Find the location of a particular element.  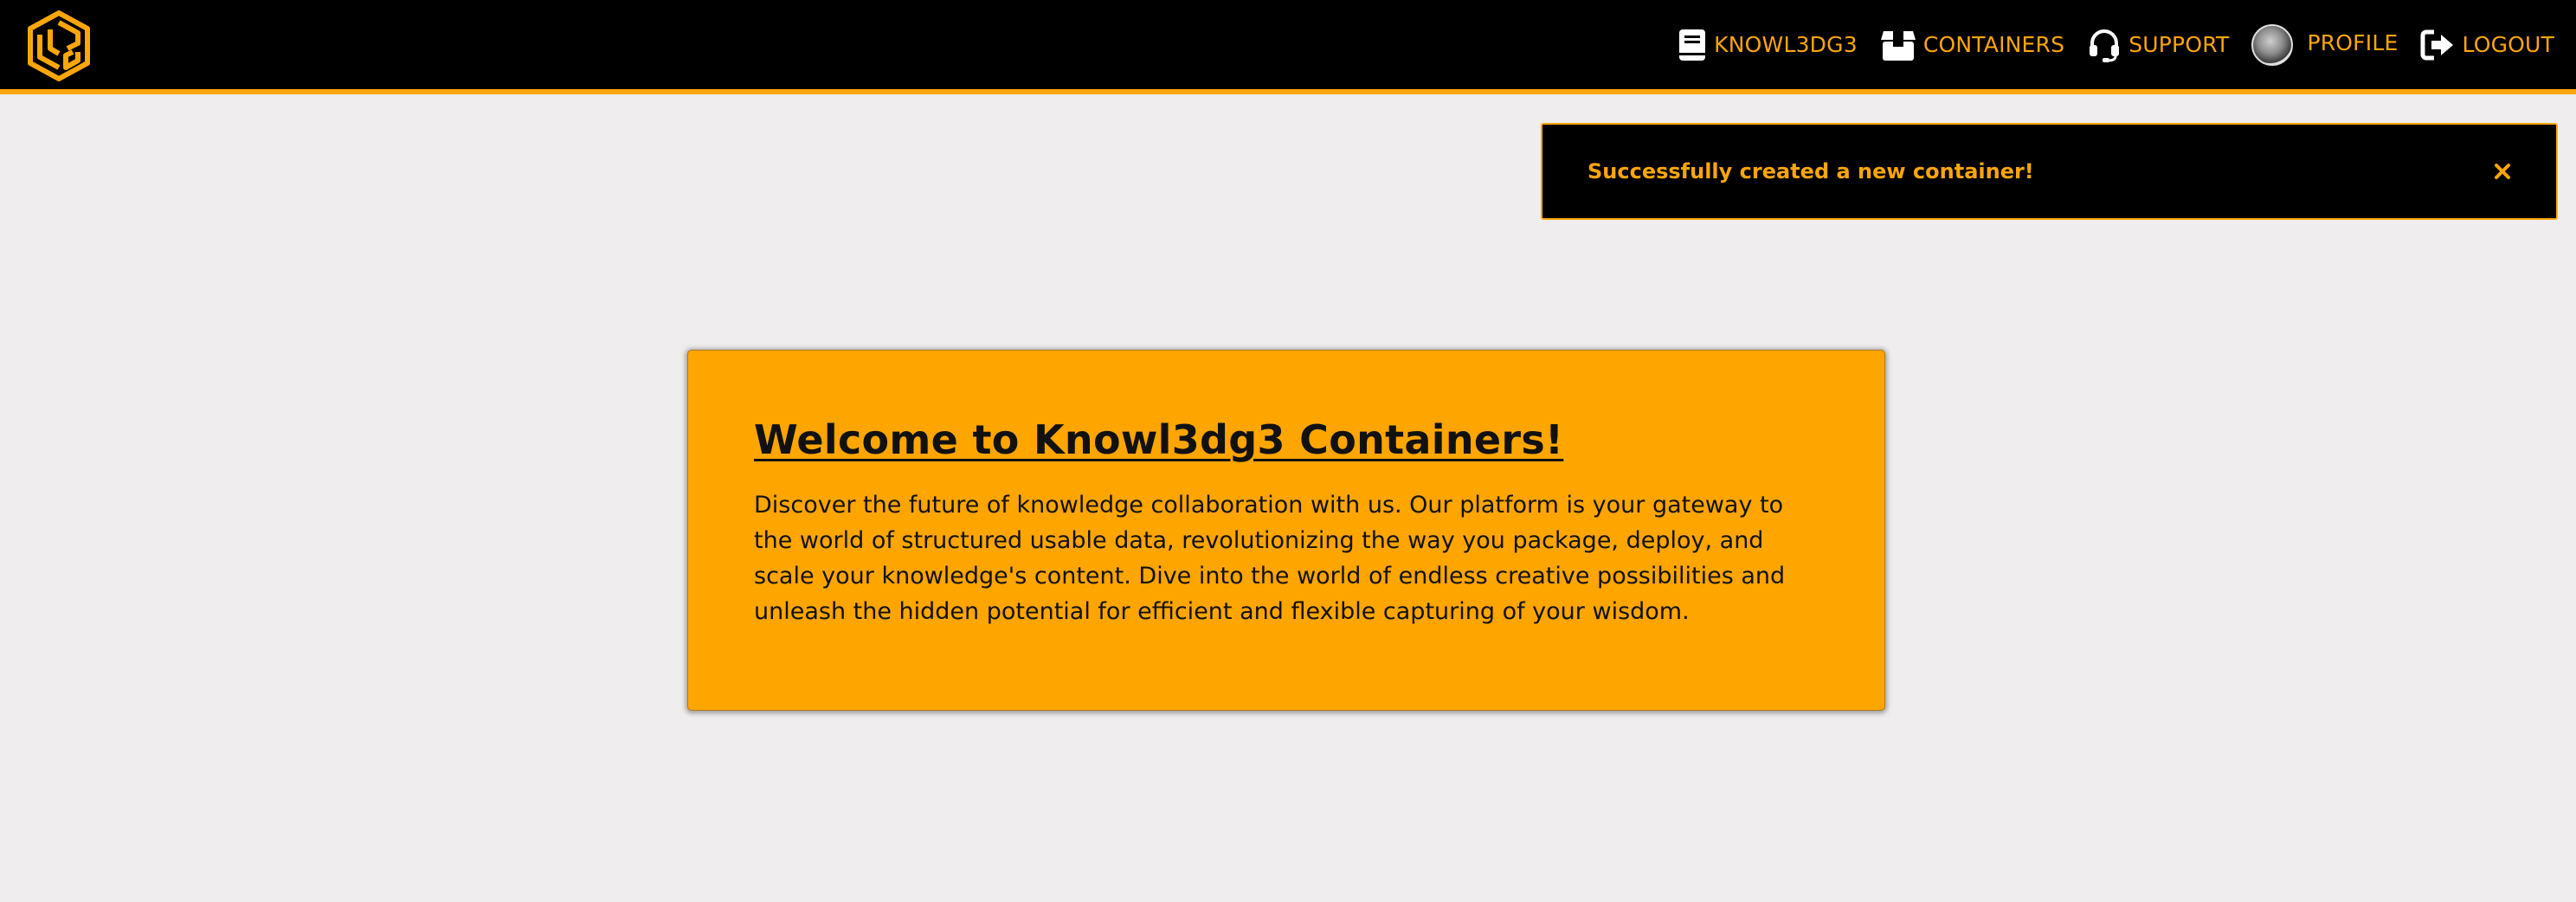

nav-item-knowl3dg3: KNOWL3DG3 is located at coordinates (1768, 45).